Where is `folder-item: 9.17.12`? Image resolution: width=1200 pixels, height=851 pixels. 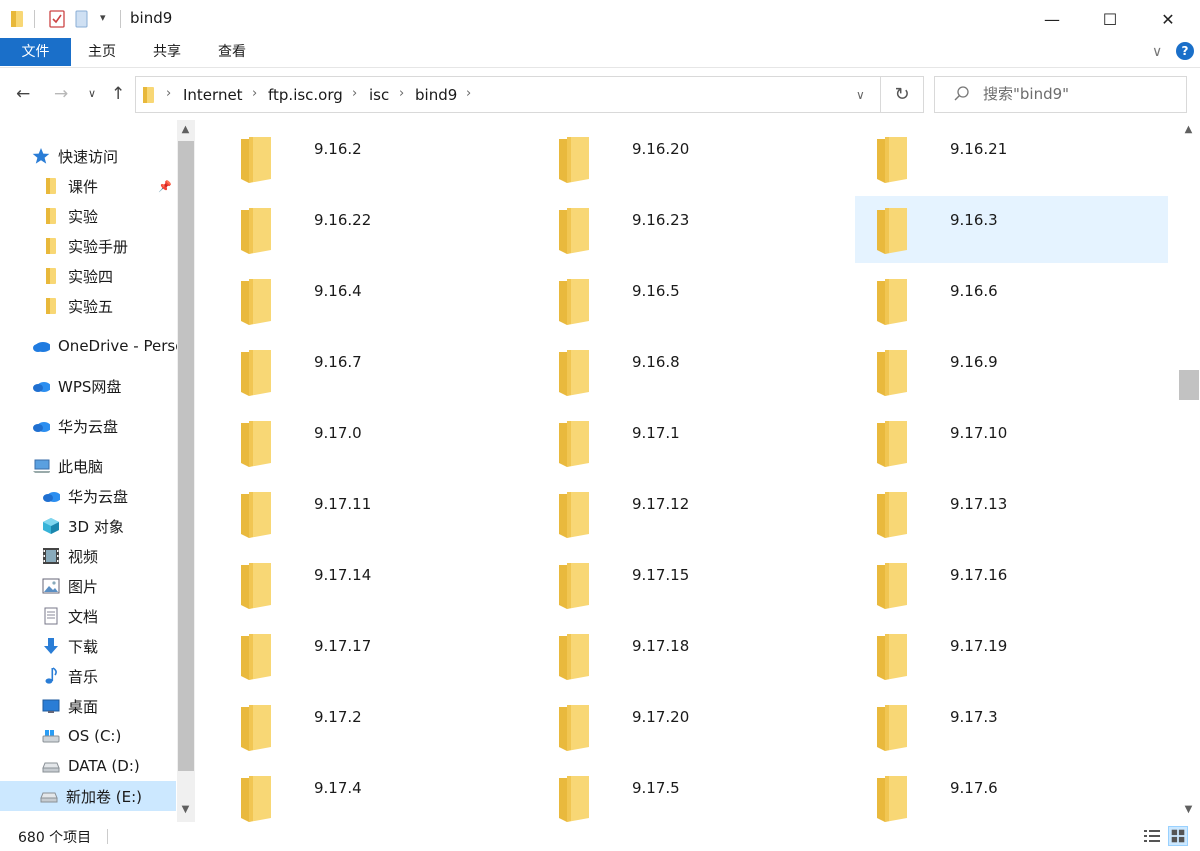
folder-item: 9.17.12 is located at coordinates (693, 513).